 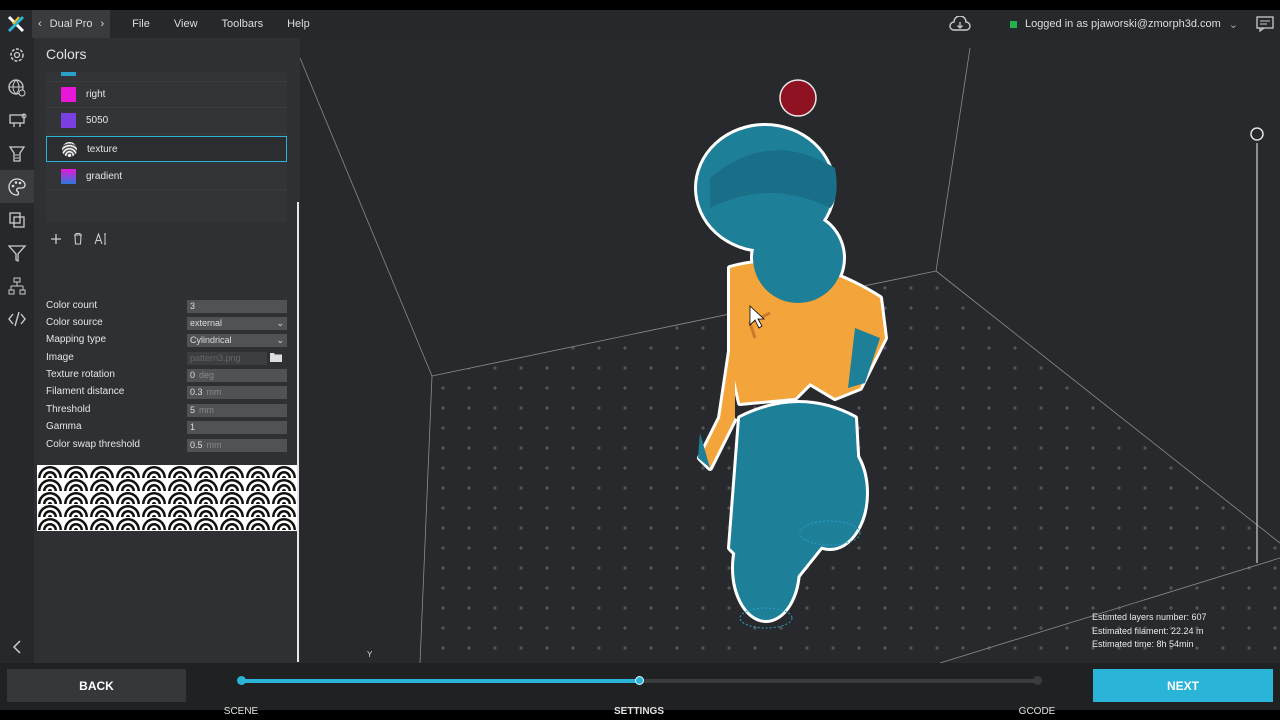 I want to click on menu-view: View, so click(x=186, y=24).